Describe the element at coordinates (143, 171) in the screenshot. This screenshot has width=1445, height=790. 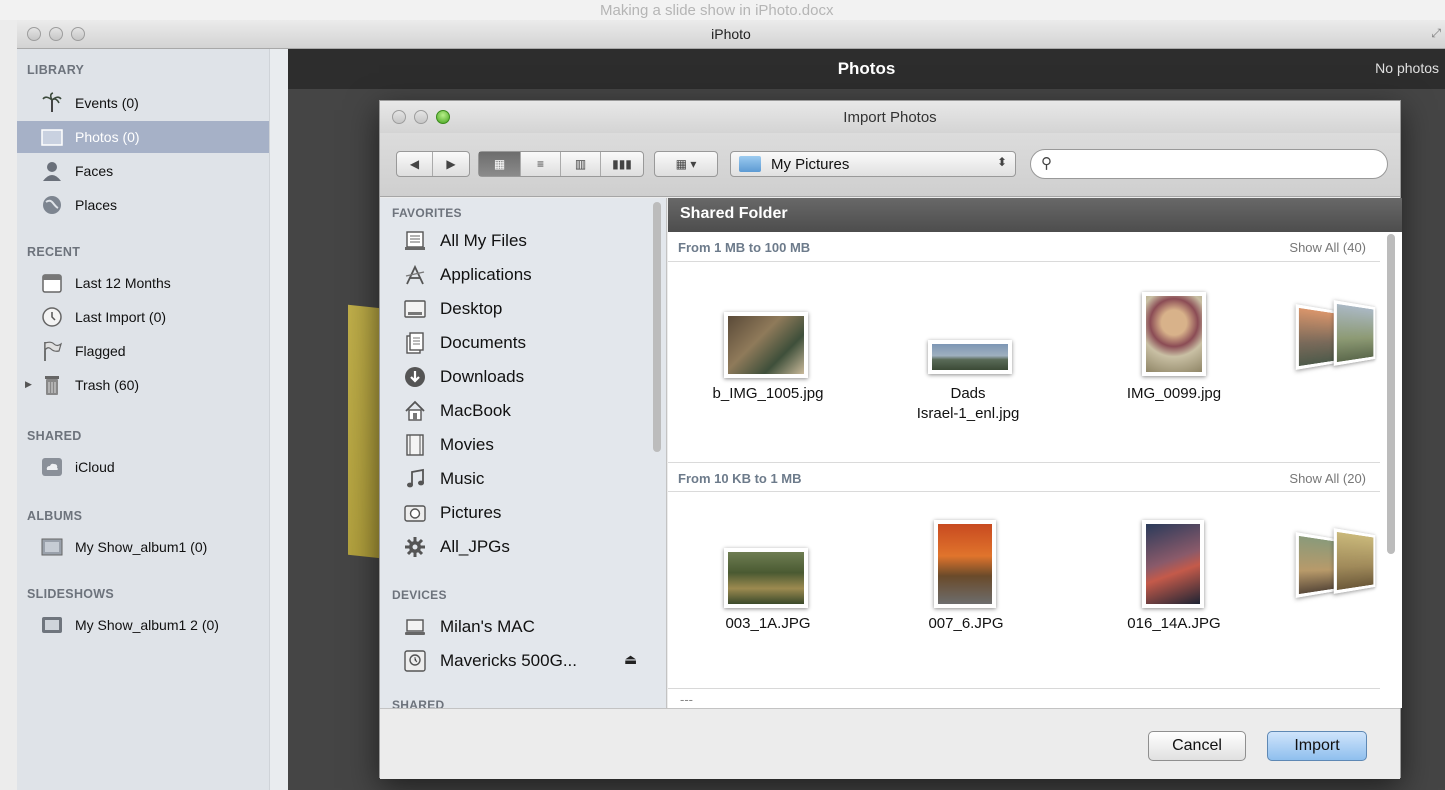
I see `sidebar-item-faces: Faces` at that location.